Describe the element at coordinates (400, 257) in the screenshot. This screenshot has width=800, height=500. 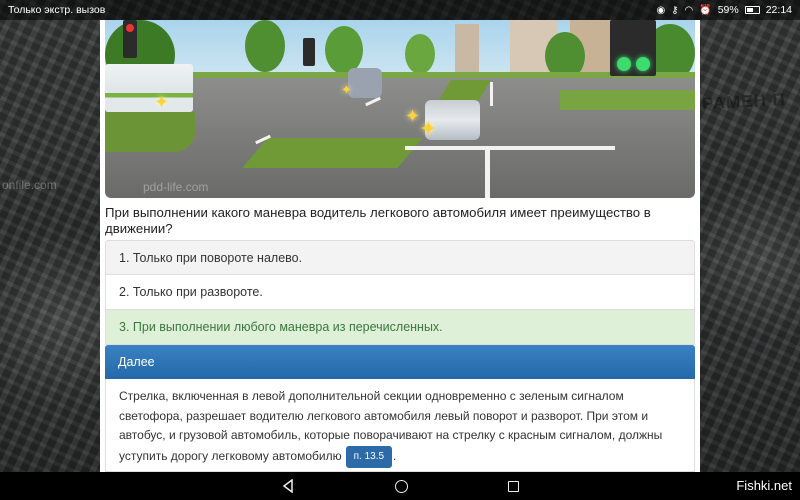
I see `answer-option-1: 1. Только при повороте налево.` at that location.